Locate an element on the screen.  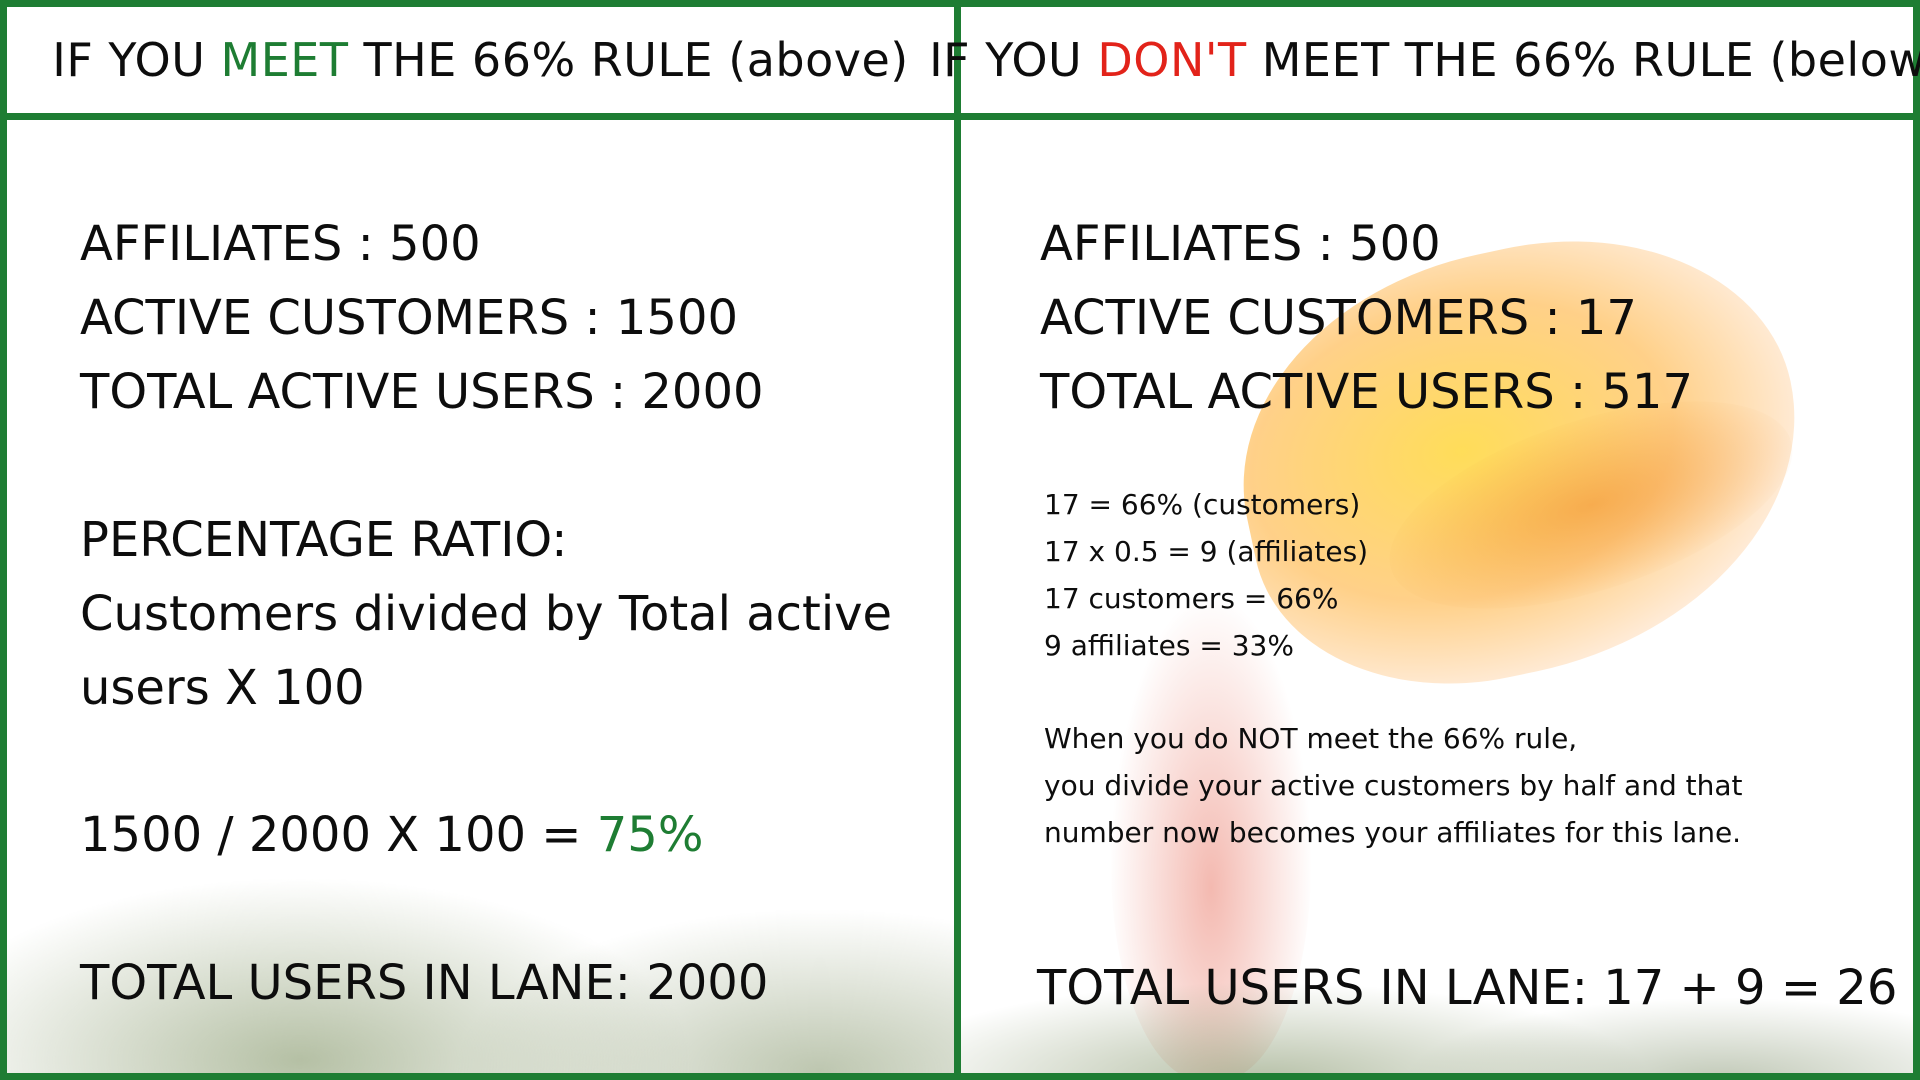
left-stat-affiliates: AFFILIATES : 500 is located at coordinates (280, 244).